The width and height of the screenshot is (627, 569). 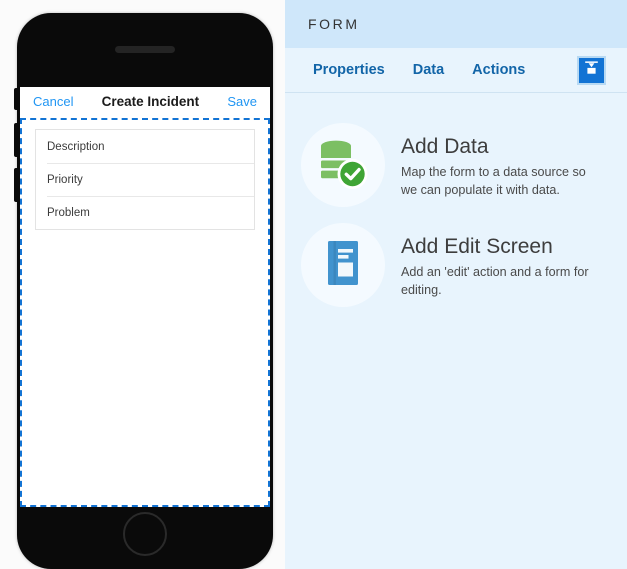 What do you see at coordinates (145, 212) in the screenshot?
I see `form-field-row: Problem` at bounding box center [145, 212].